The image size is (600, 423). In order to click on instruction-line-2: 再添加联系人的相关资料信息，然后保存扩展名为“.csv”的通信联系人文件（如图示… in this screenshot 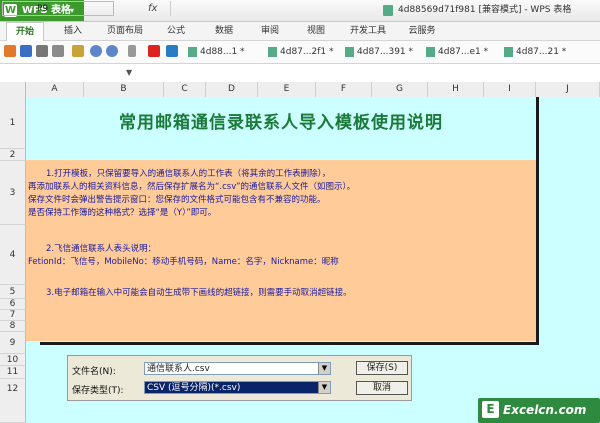, I will do `click(192, 187)`.